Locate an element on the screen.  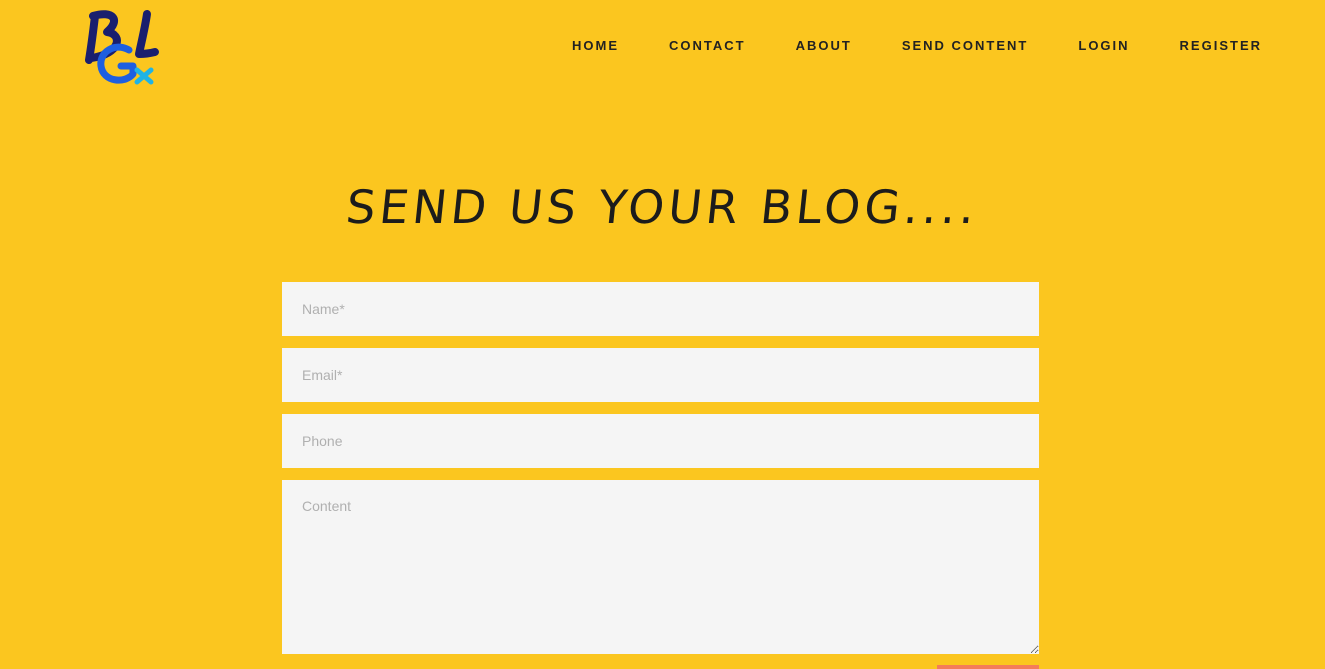
nav-register-link: REGISTER is located at coordinates (1221, 46).